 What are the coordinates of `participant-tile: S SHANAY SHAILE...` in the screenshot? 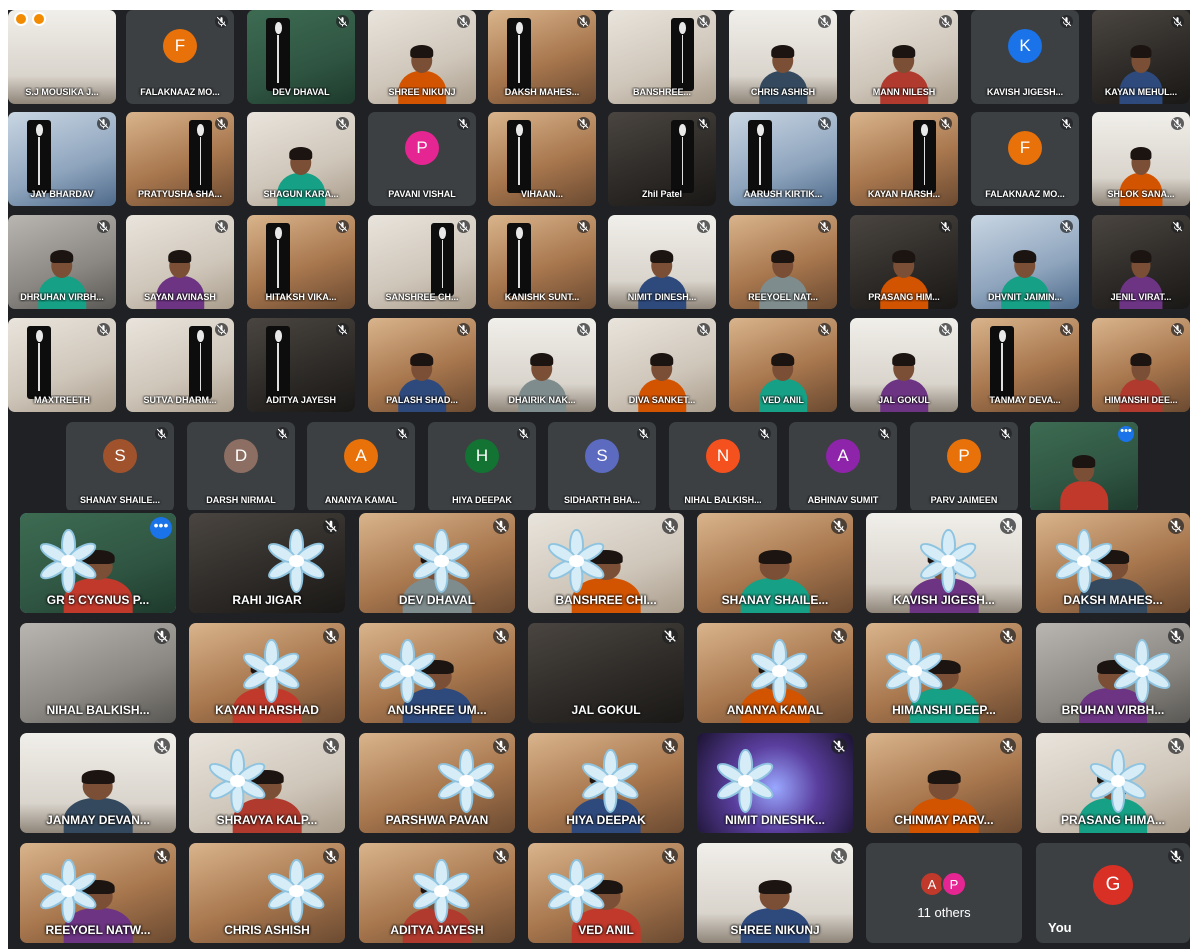 It's located at (120, 466).